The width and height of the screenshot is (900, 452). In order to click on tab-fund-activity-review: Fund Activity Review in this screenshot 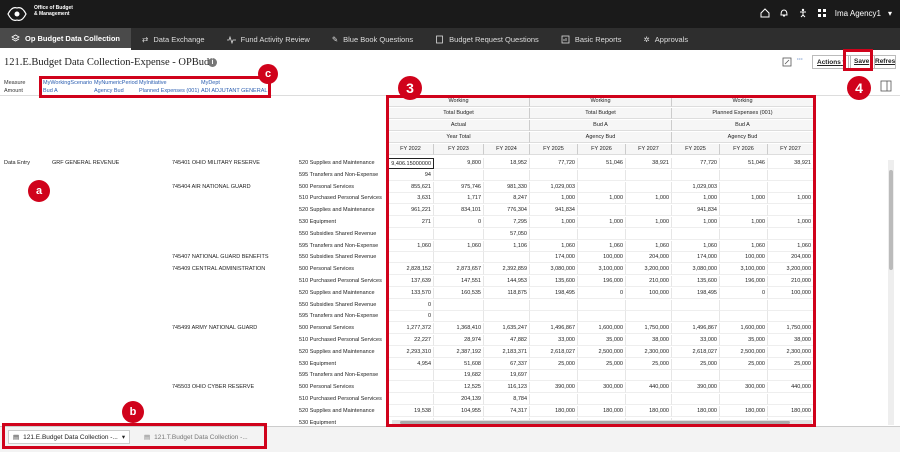, I will do `click(268, 39)`.